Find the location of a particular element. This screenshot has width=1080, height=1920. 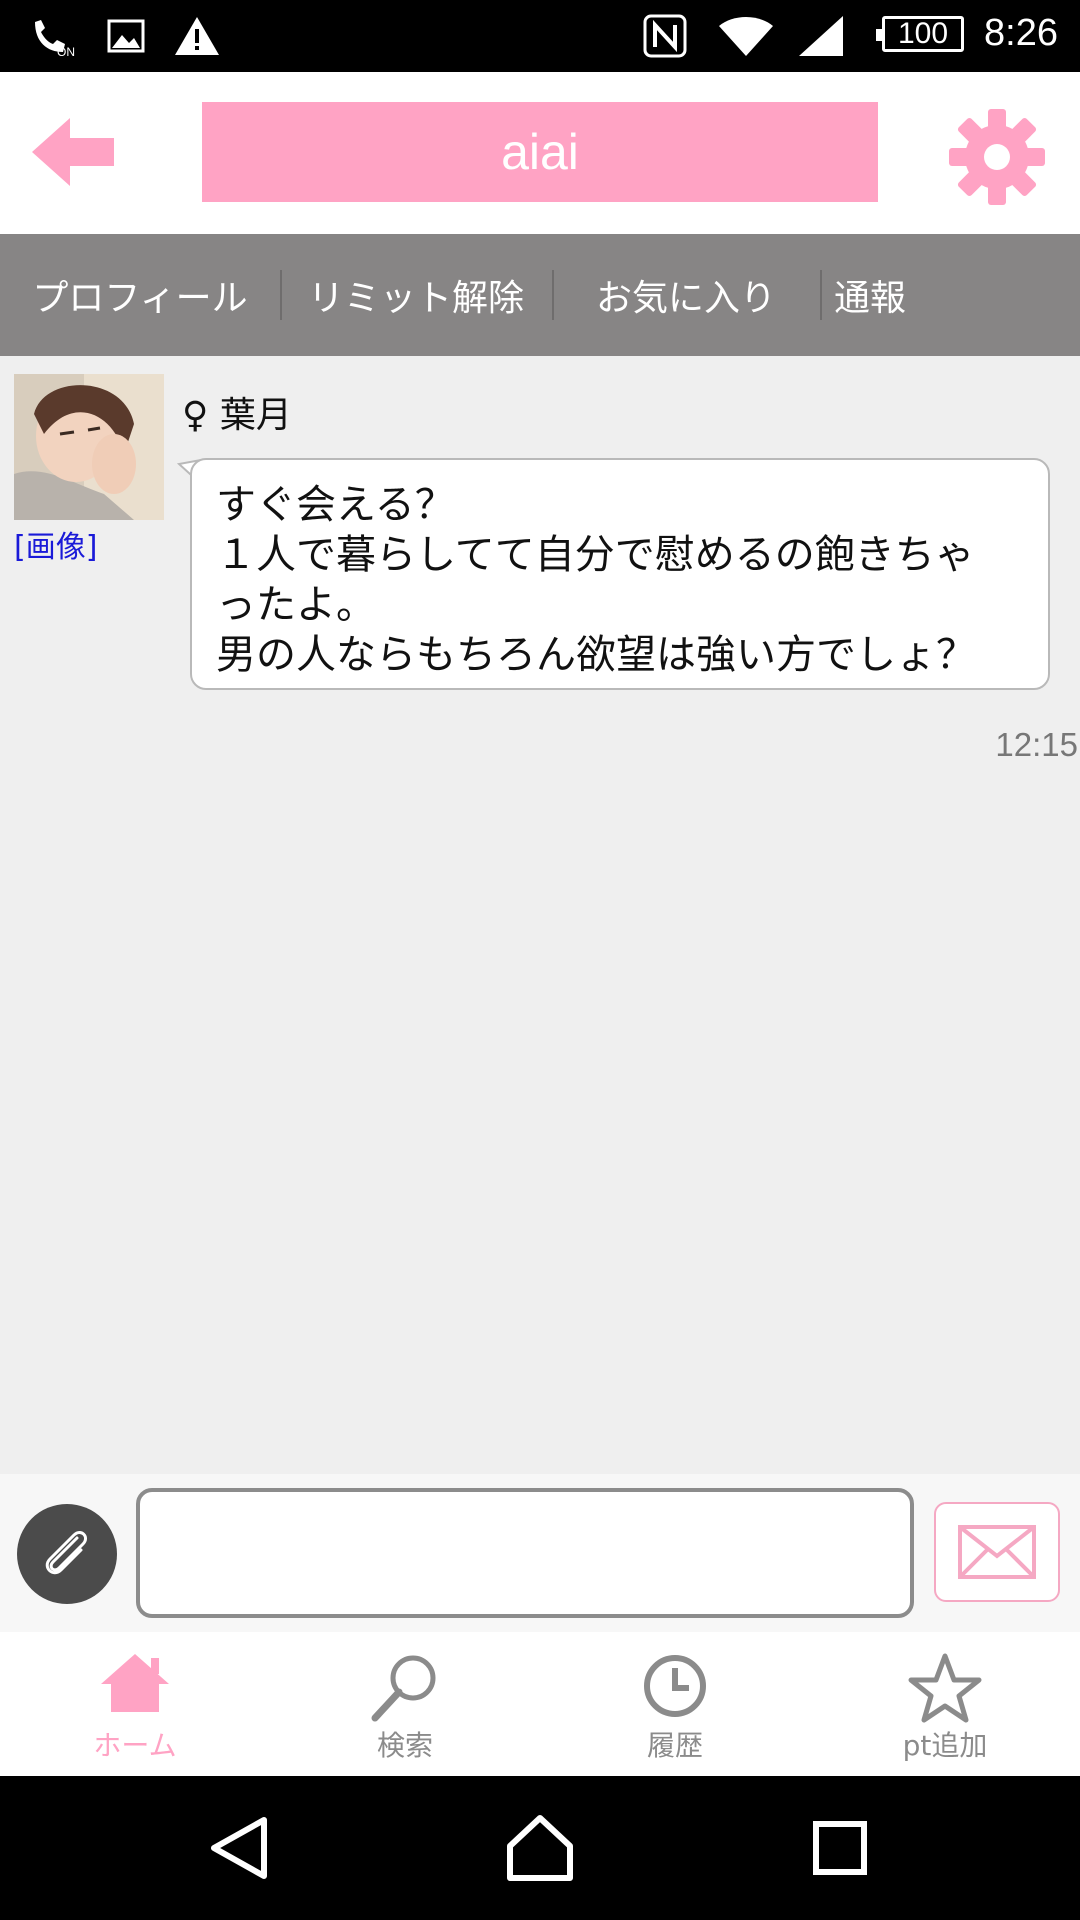

tab-report: 通報 is located at coordinates (870, 295).